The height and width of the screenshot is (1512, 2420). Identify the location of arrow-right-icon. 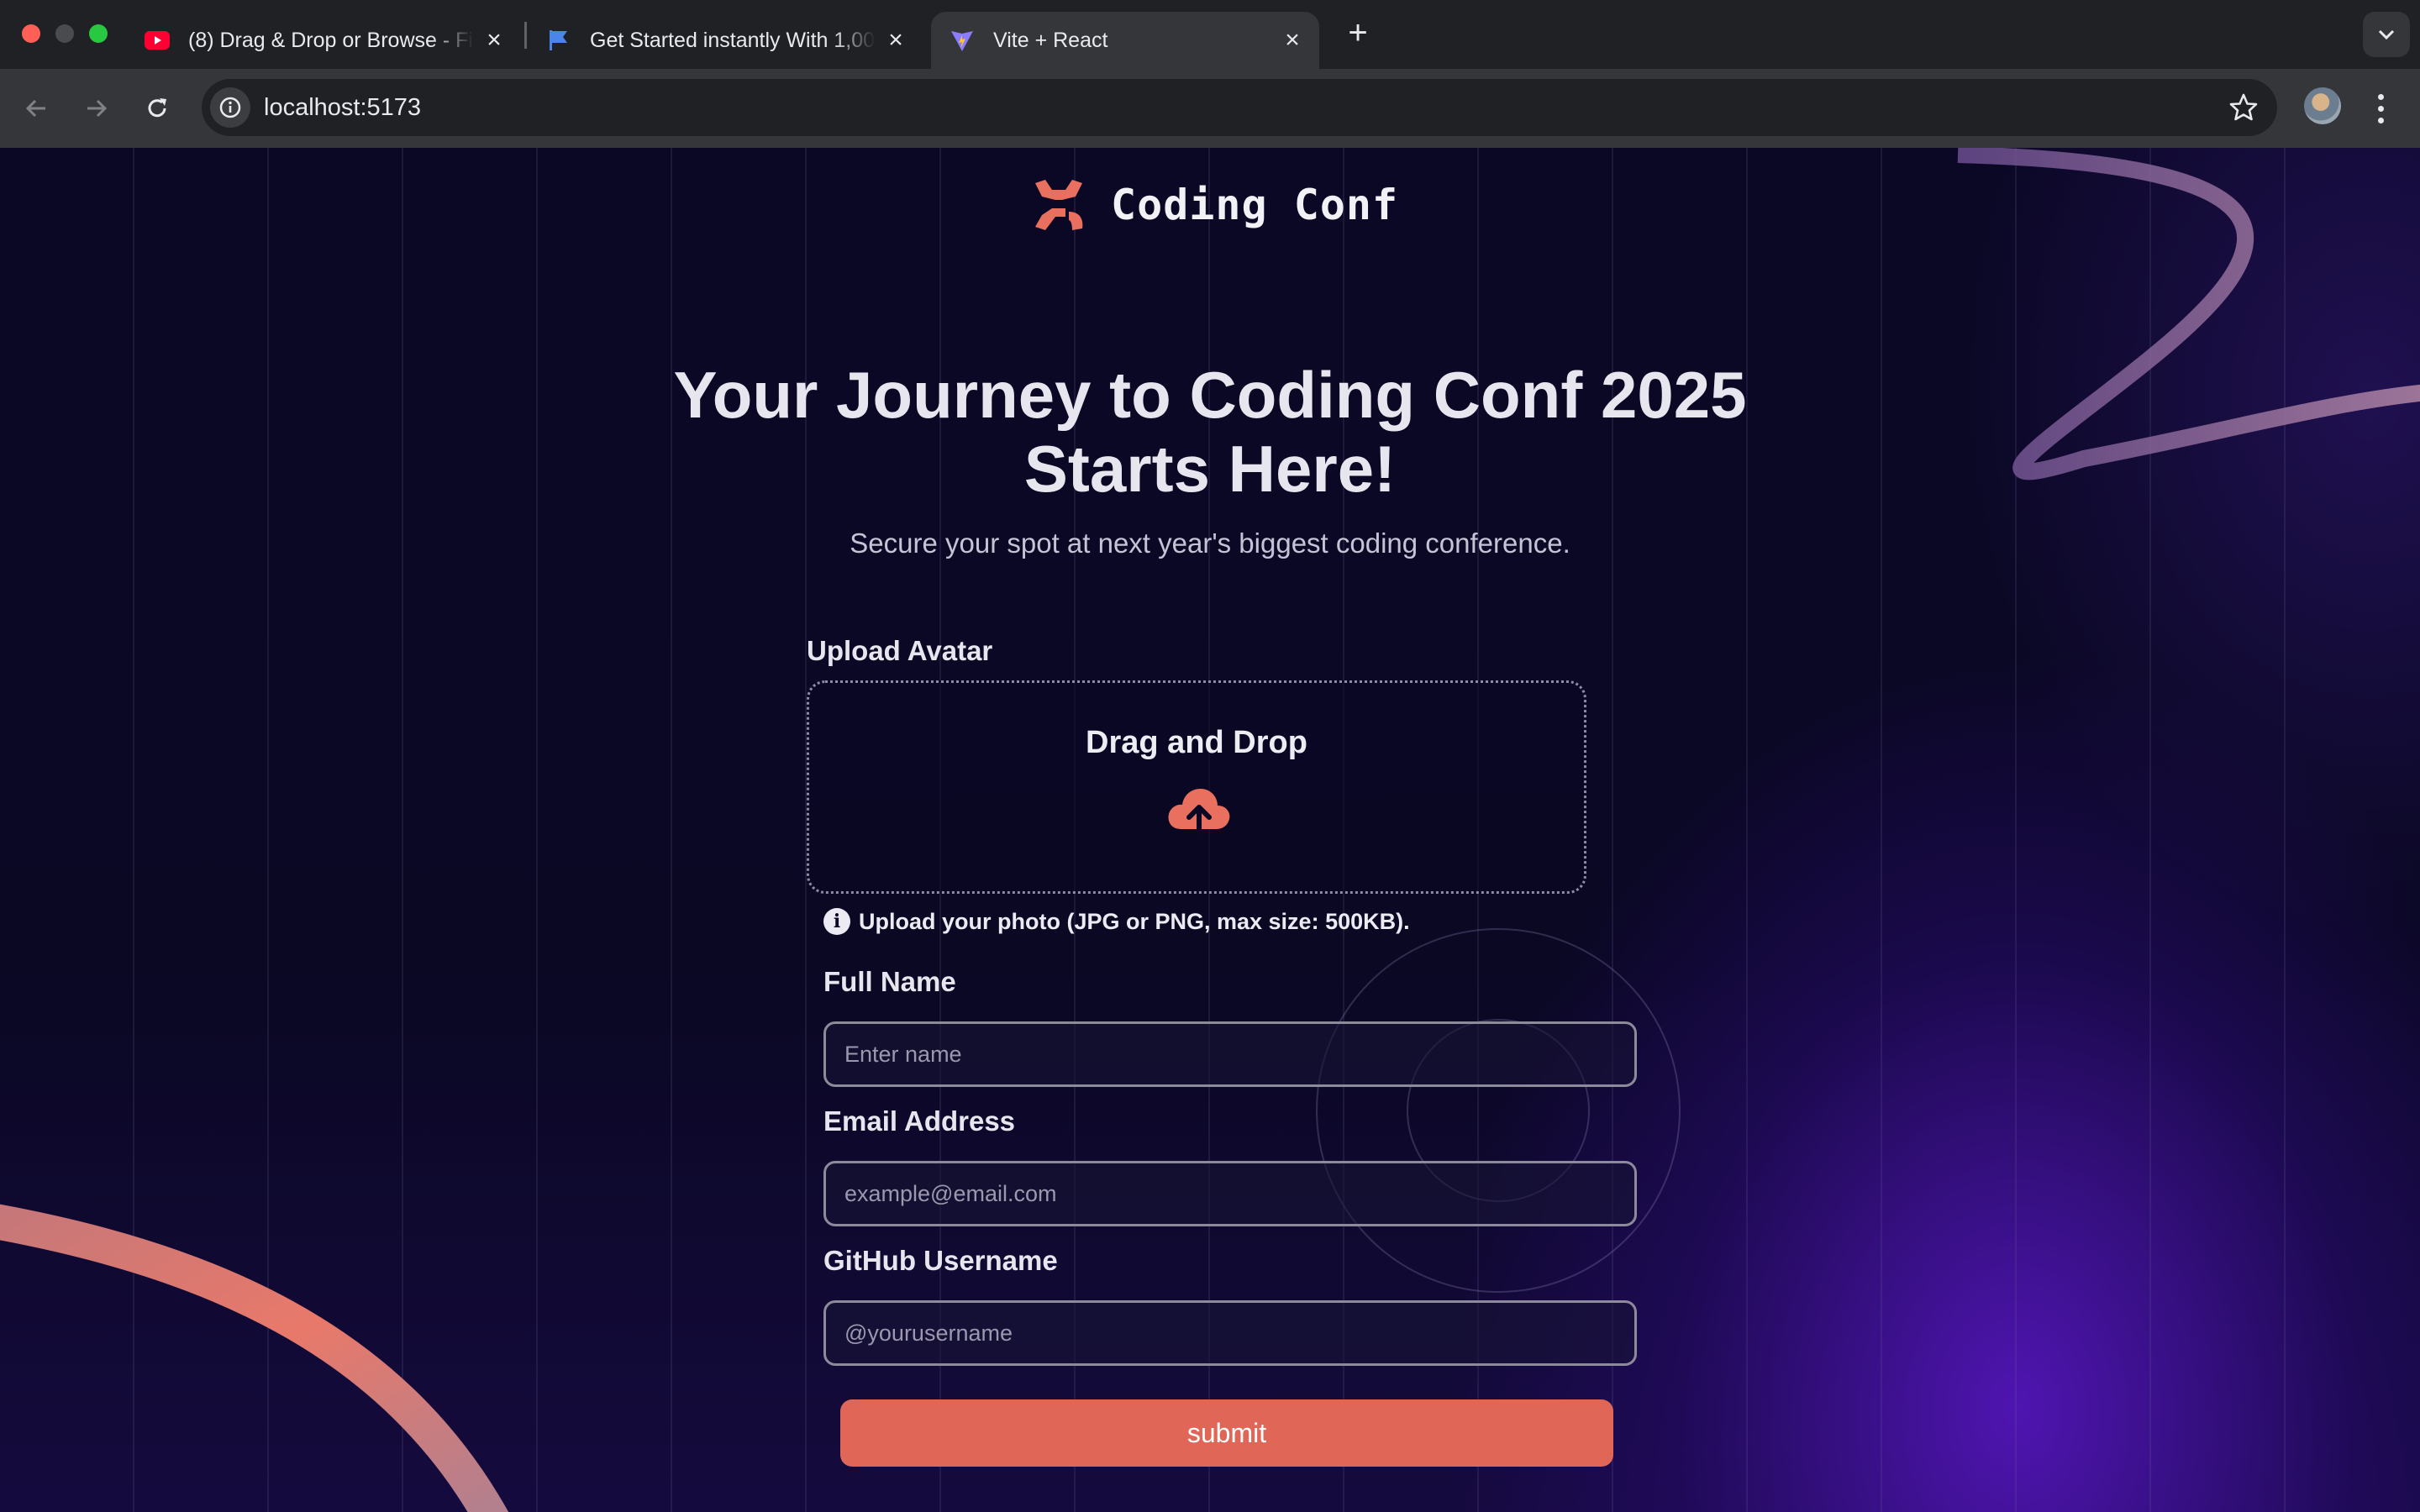
(97, 108).